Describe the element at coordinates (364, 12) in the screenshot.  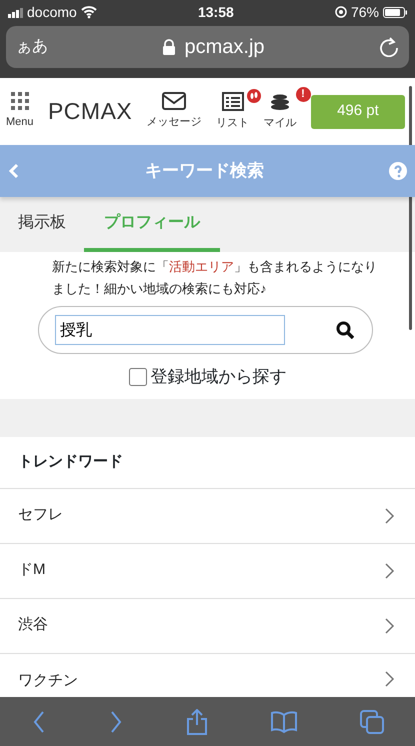
I see `battery-percent: 76%` at that location.